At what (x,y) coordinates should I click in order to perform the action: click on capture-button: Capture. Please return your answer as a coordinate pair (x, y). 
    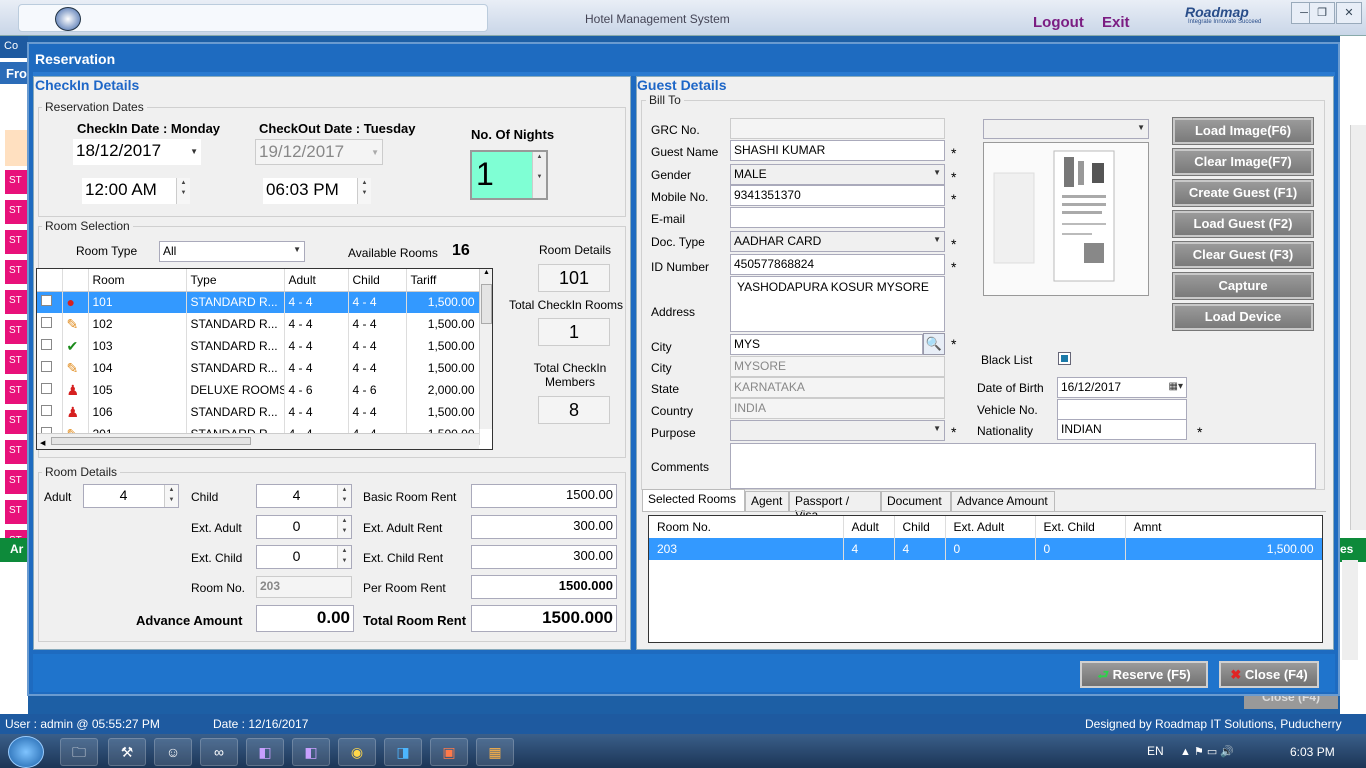
    Looking at the image, I should click on (1243, 286).